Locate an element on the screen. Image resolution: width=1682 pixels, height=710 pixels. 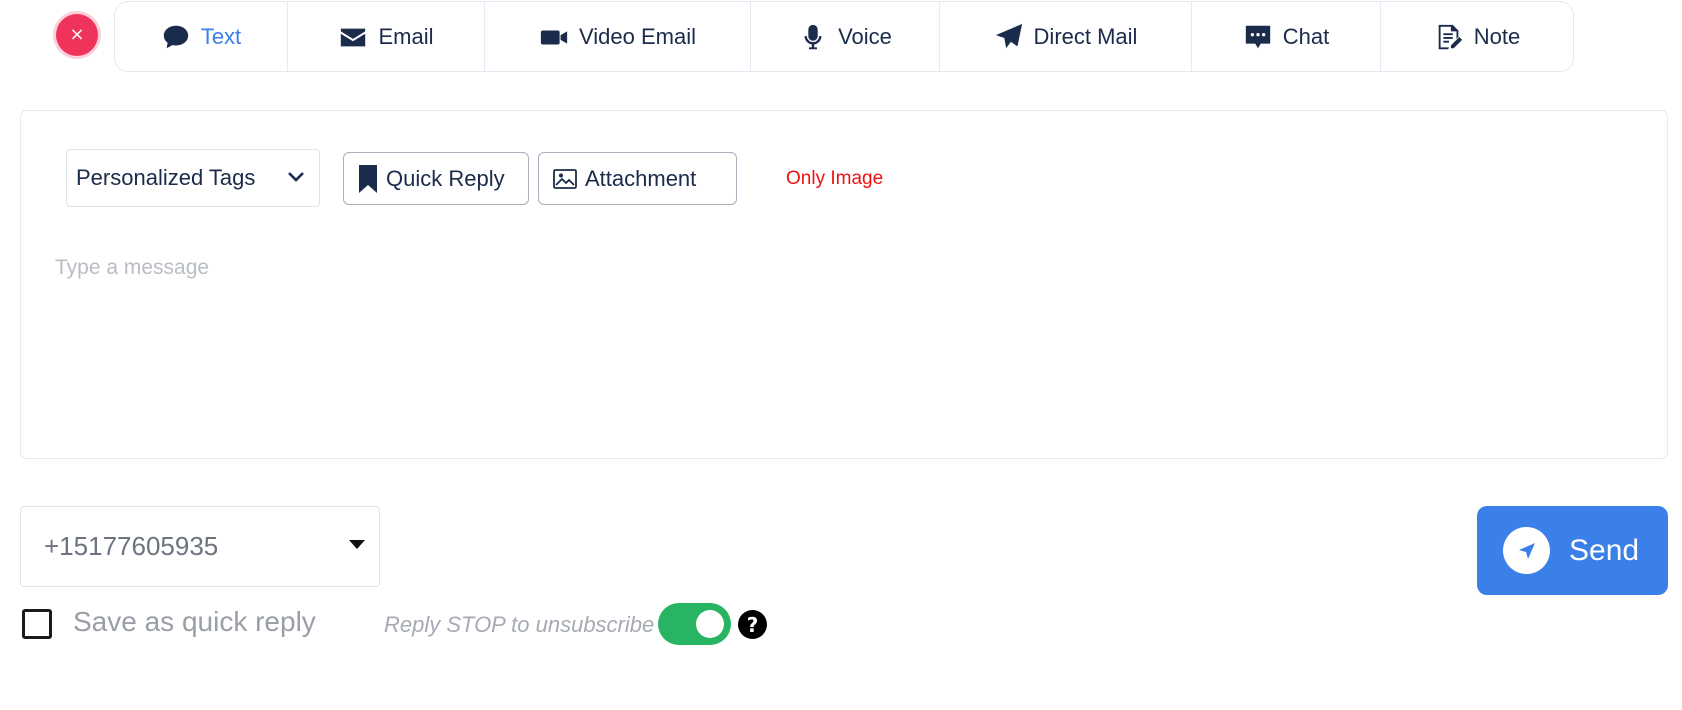
close-icon: × is located at coordinates (77, 34).